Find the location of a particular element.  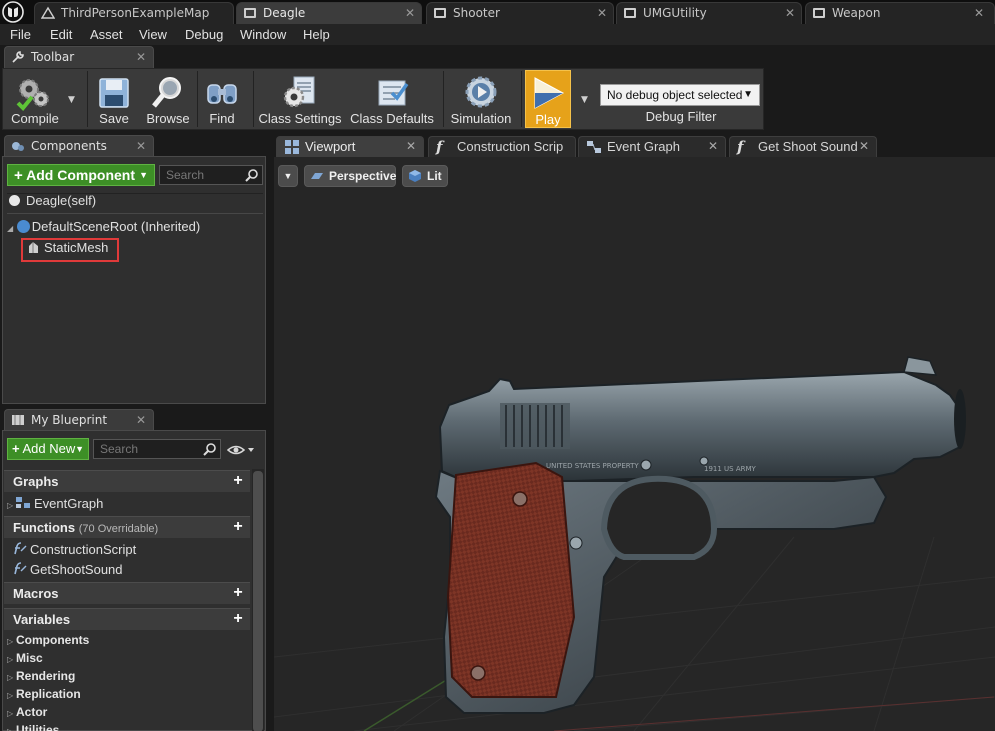

variable-category-components: ▷ Components is located at coordinates (48, 640).